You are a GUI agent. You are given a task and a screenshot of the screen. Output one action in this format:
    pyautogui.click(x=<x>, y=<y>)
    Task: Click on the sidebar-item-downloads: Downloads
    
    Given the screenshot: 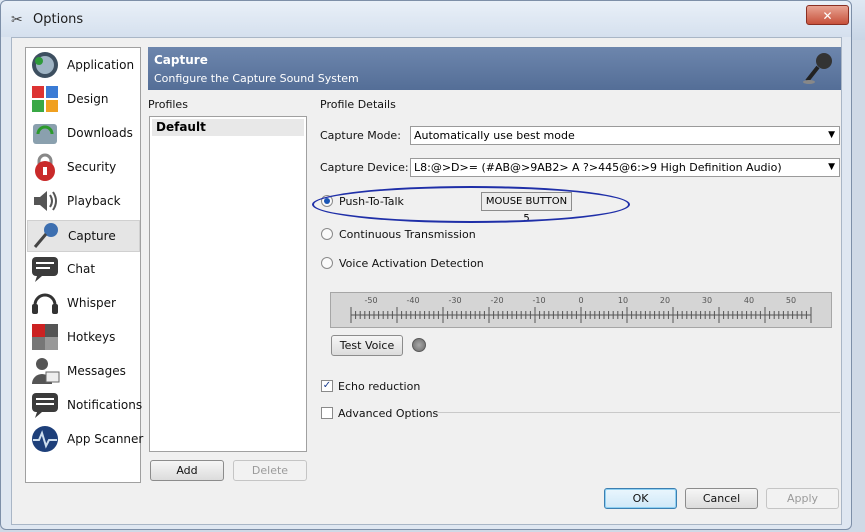 What is the action you would take?
    pyautogui.click(x=83, y=134)
    